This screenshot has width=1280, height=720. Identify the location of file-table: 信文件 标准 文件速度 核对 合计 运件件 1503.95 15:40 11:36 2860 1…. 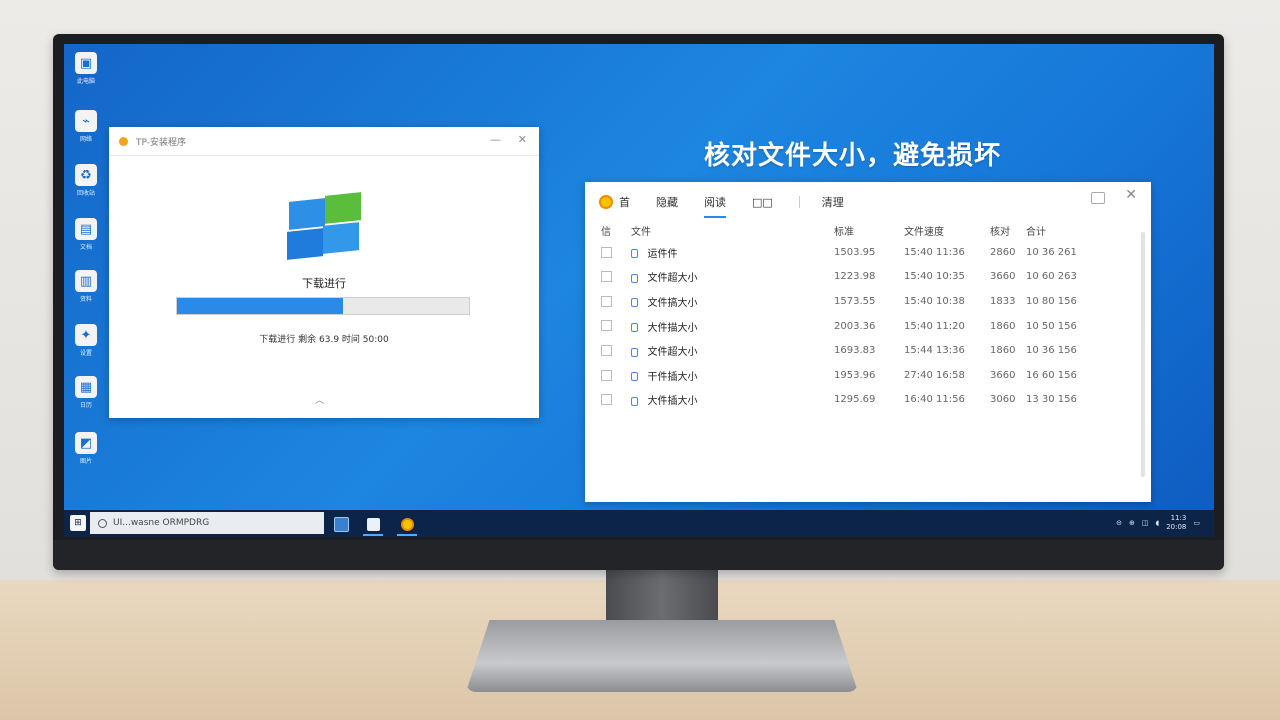
(851, 316).